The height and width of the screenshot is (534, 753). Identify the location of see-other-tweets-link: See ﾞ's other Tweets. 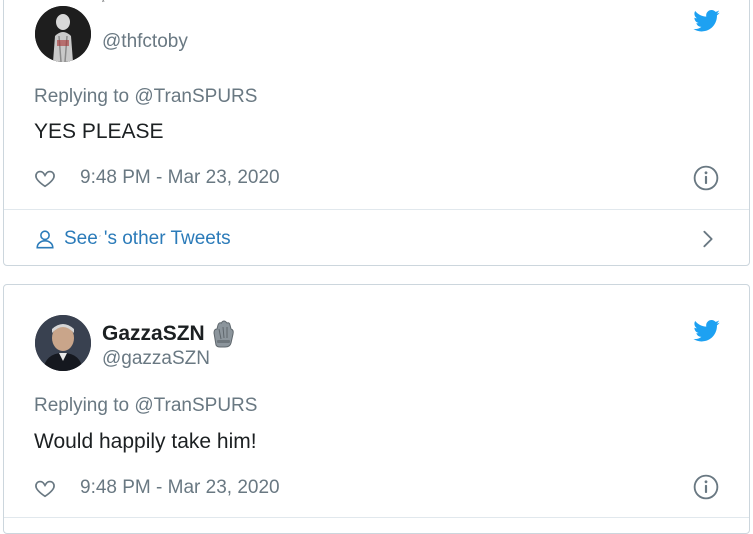
(376, 239).